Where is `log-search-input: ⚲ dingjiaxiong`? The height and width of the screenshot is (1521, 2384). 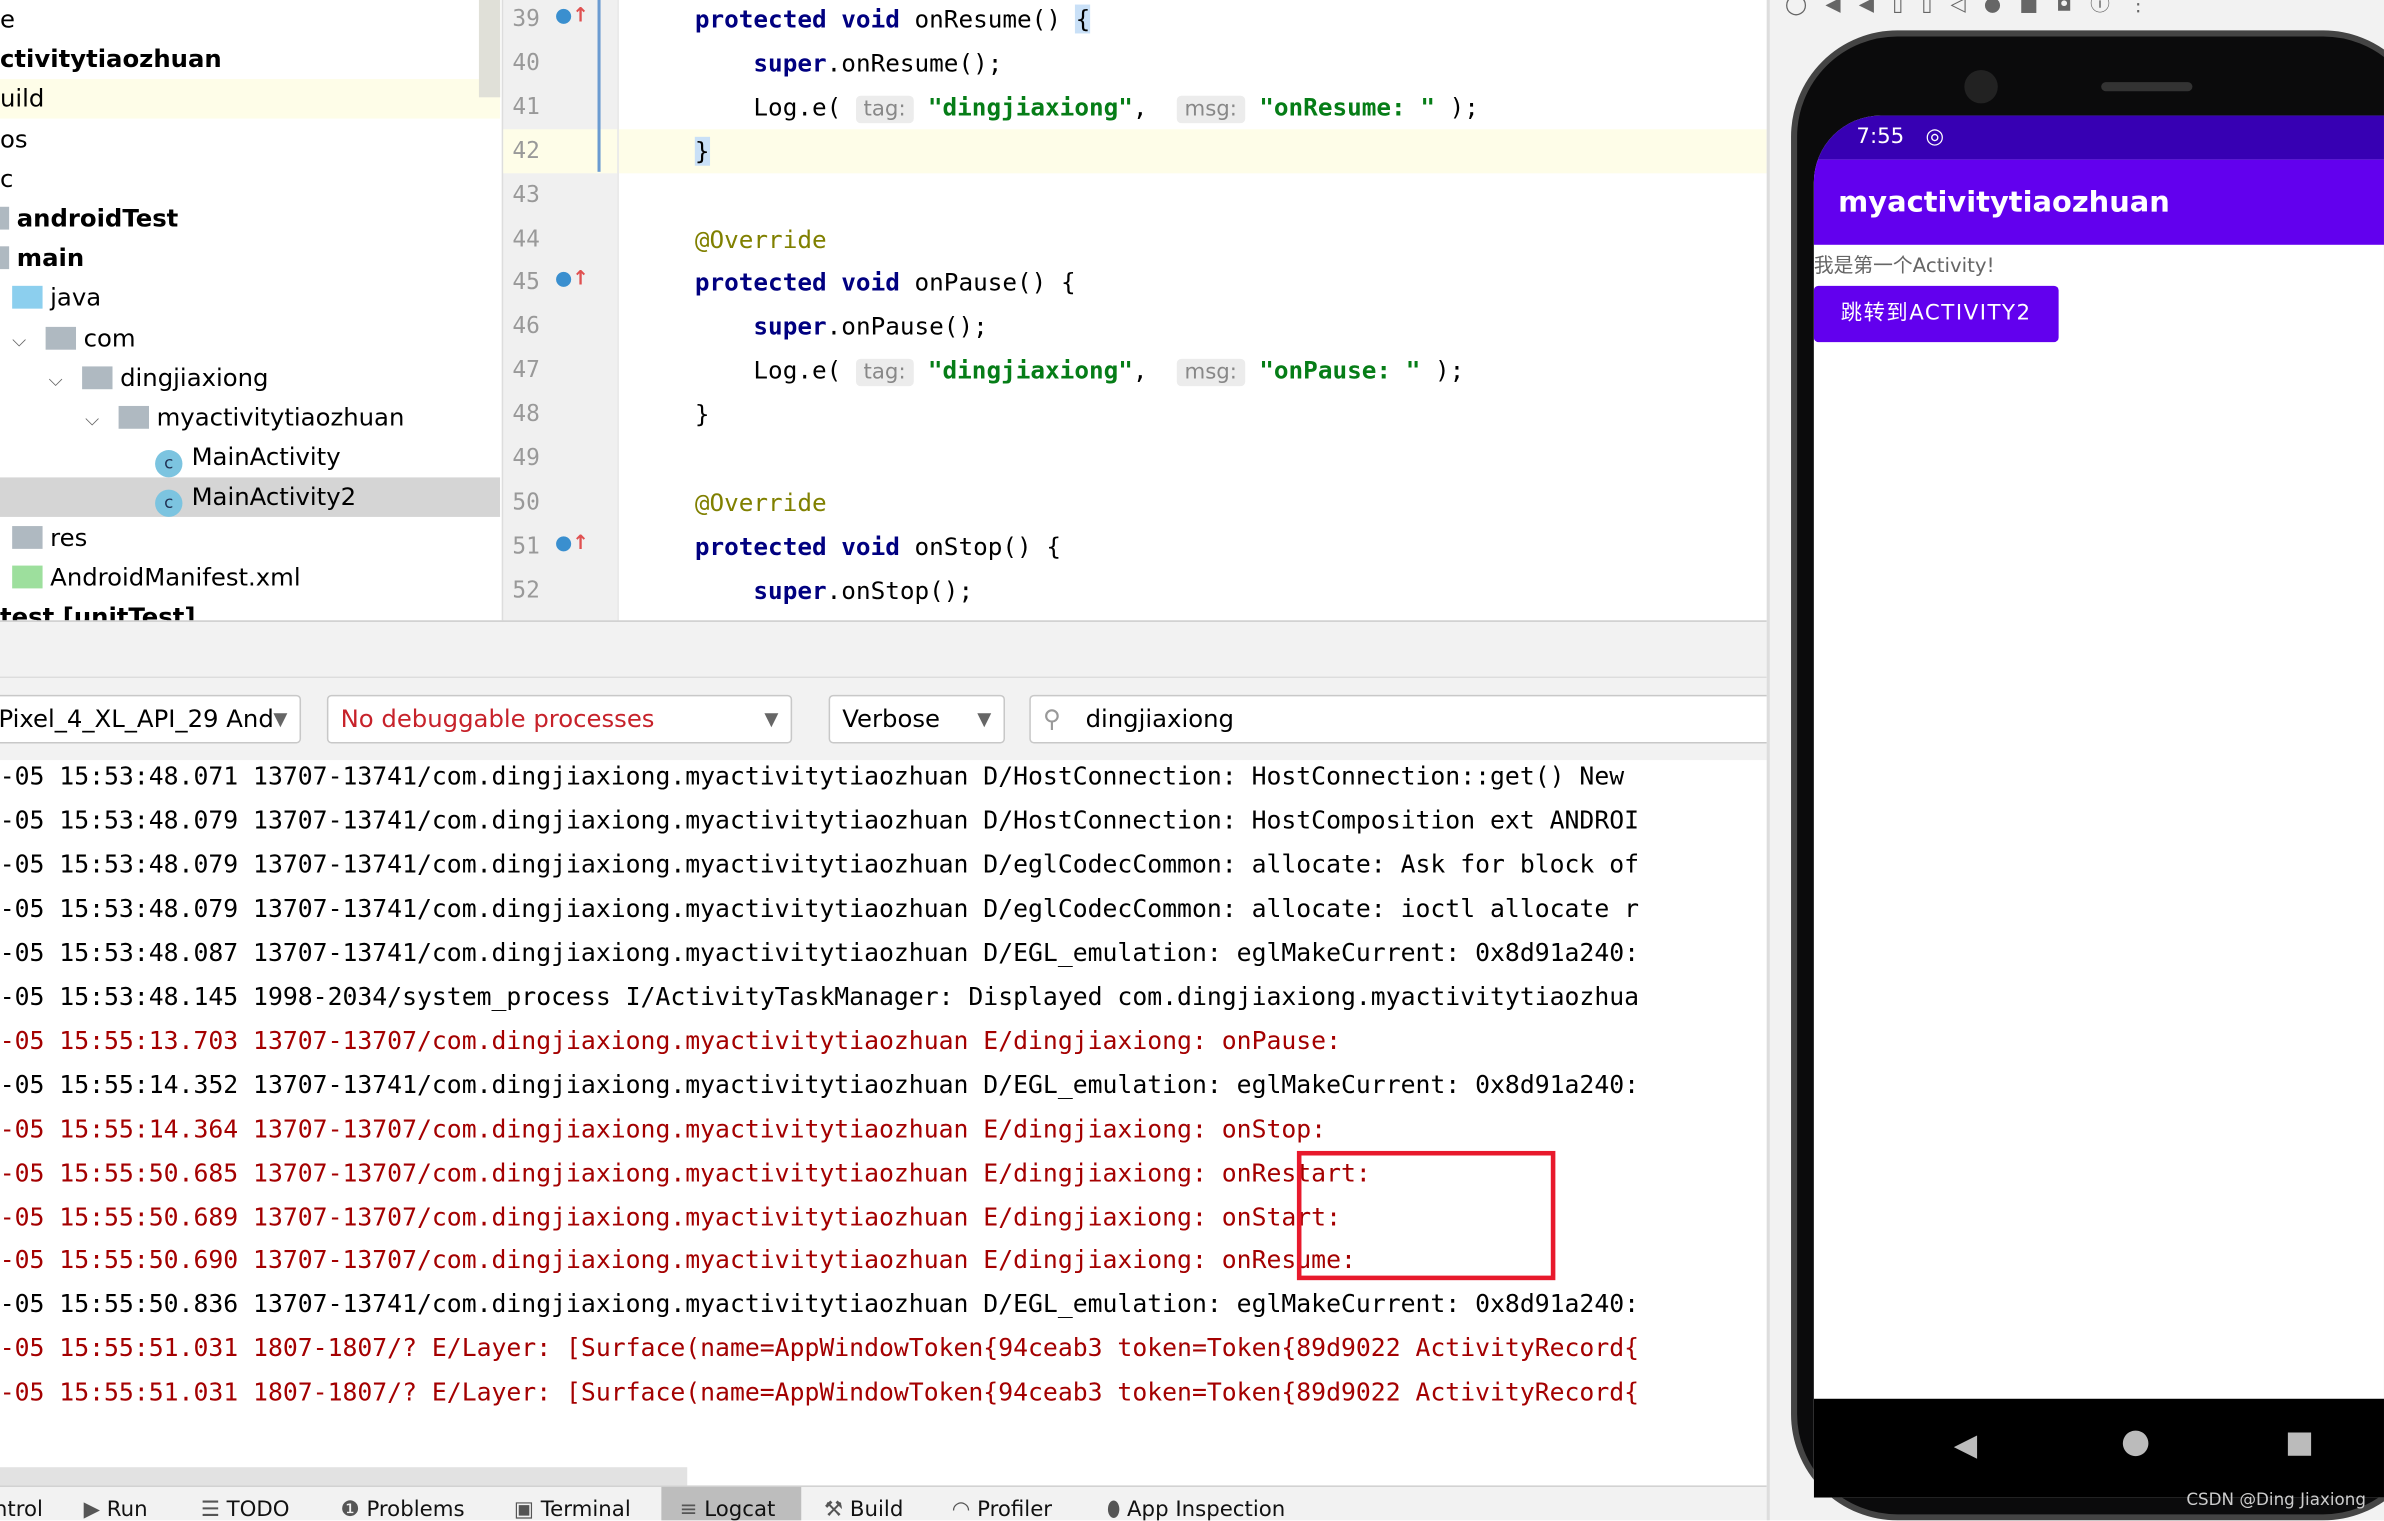
log-search-input: ⚲ dingjiaxiong is located at coordinates (1409, 719).